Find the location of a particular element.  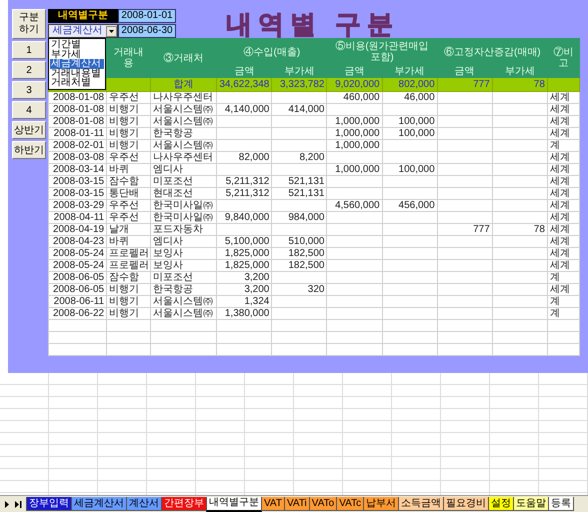

table-cell: 456,000 is located at coordinates (410, 206).